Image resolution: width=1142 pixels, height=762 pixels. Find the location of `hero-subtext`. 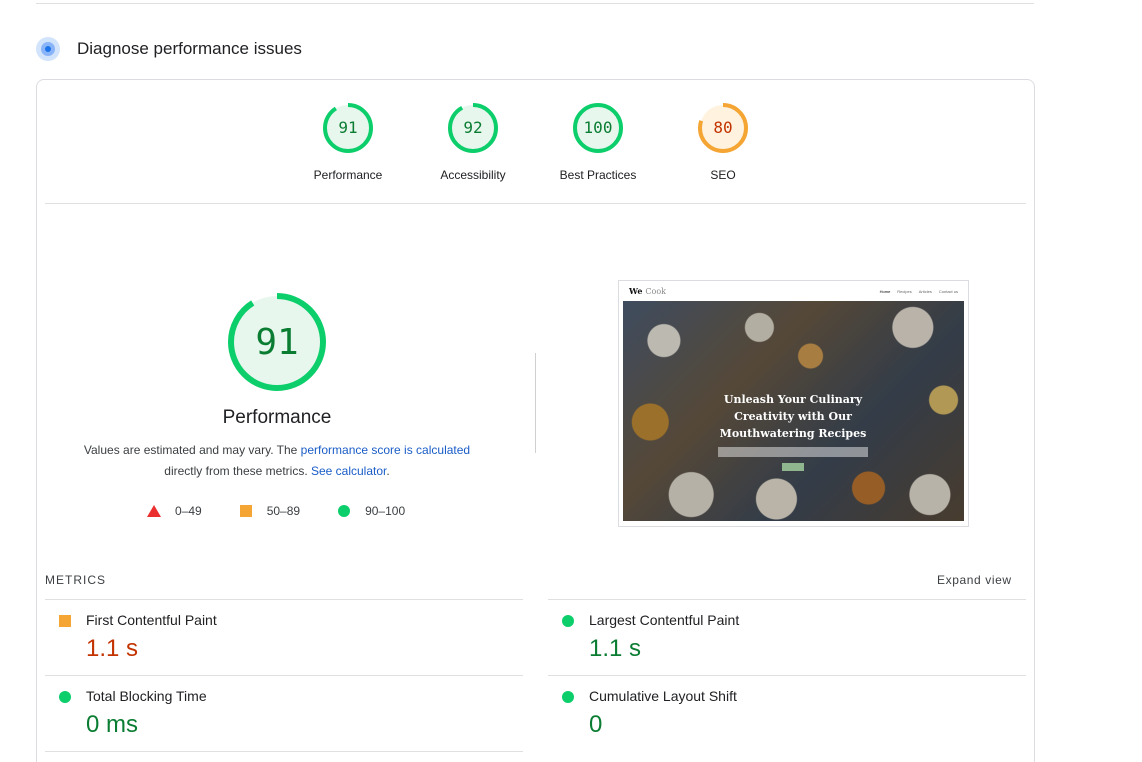

hero-subtext is located at coordinates (793, 452).